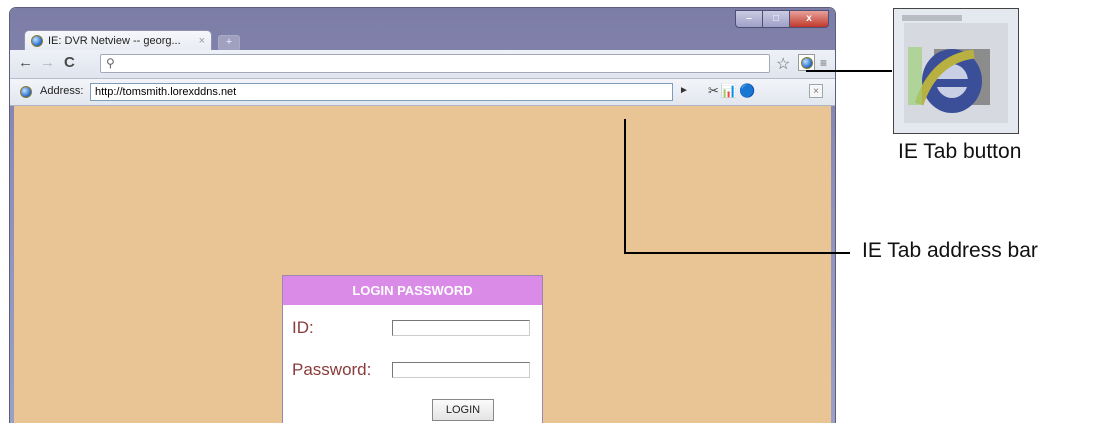  I want to click on close-window-button: x, so click(809, 19).